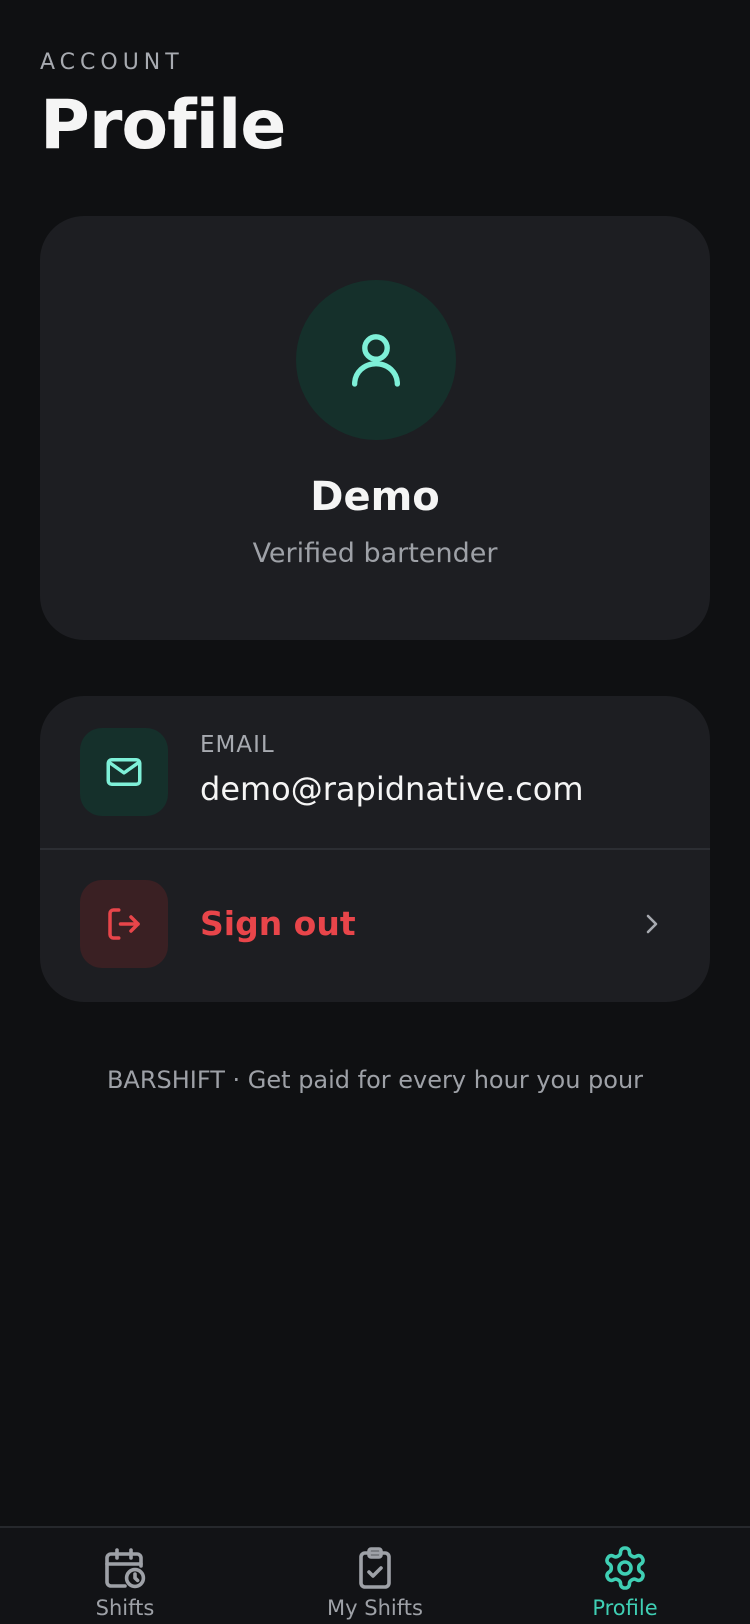 This screenshot has width=750, height=1624. I want to click on profile-name: Demo, so click(375, 497).